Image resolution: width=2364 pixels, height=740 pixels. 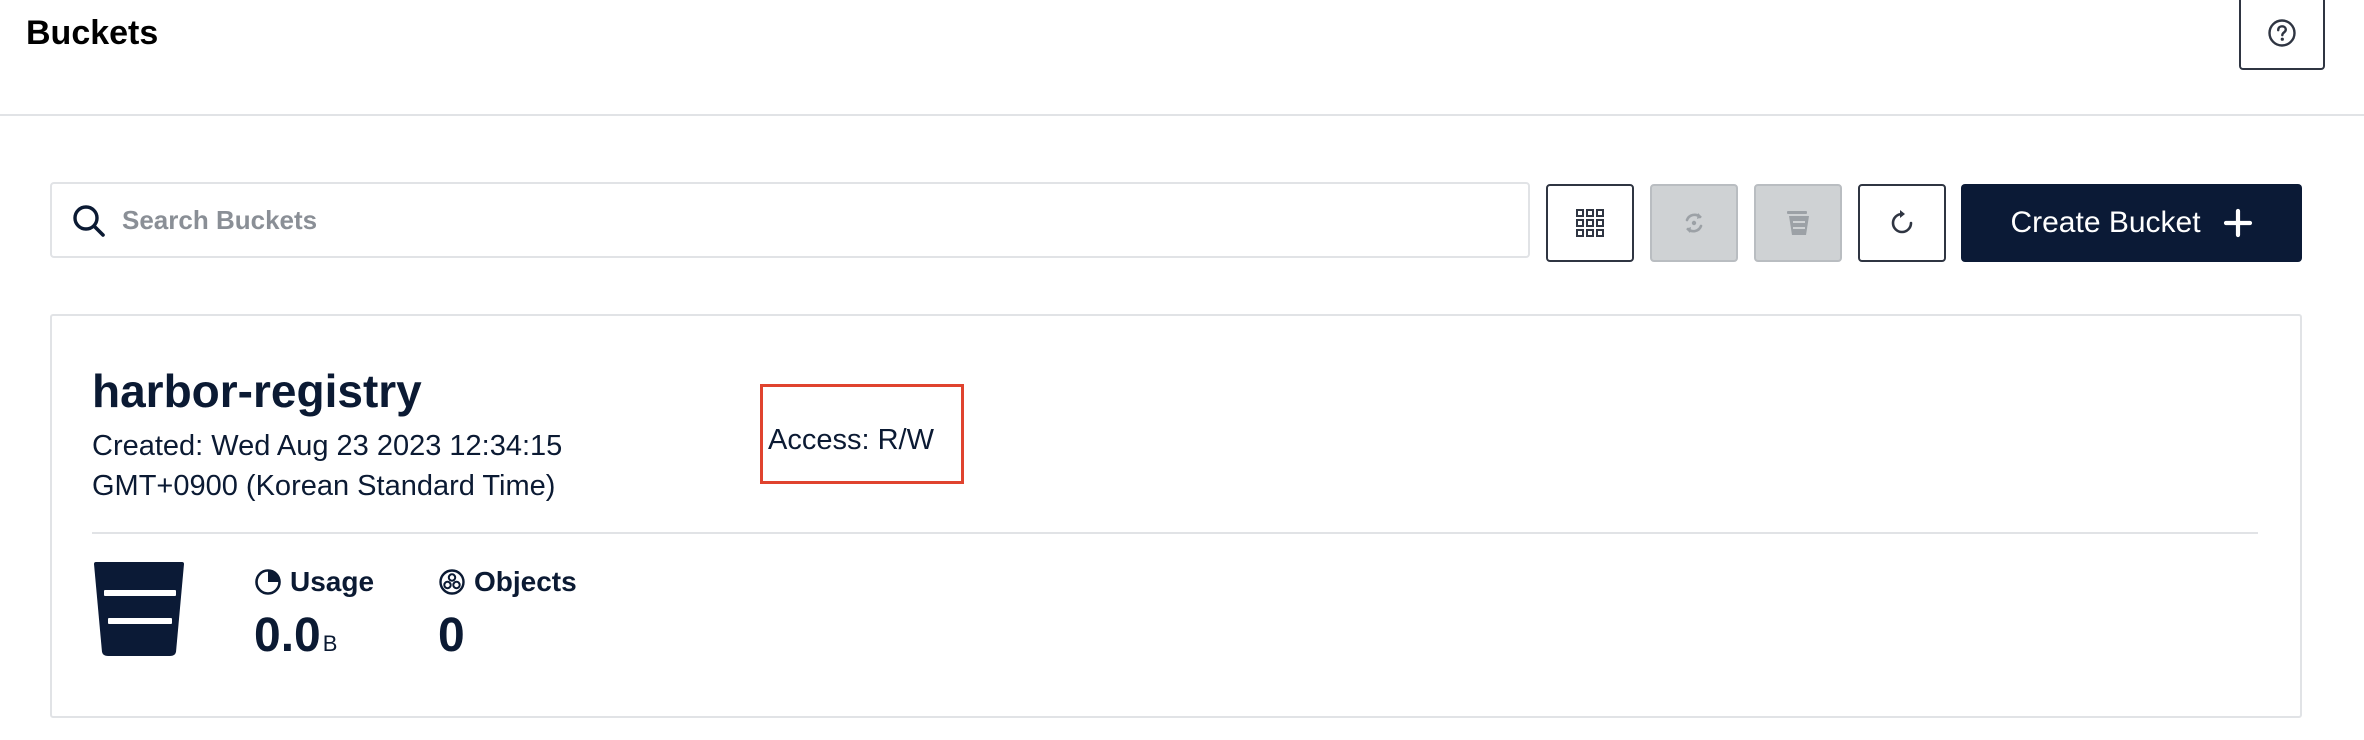 What do you see at coordinates (1175, 533) in the screenshot?
I see `card-divider` at bounding box center [1175, 533].